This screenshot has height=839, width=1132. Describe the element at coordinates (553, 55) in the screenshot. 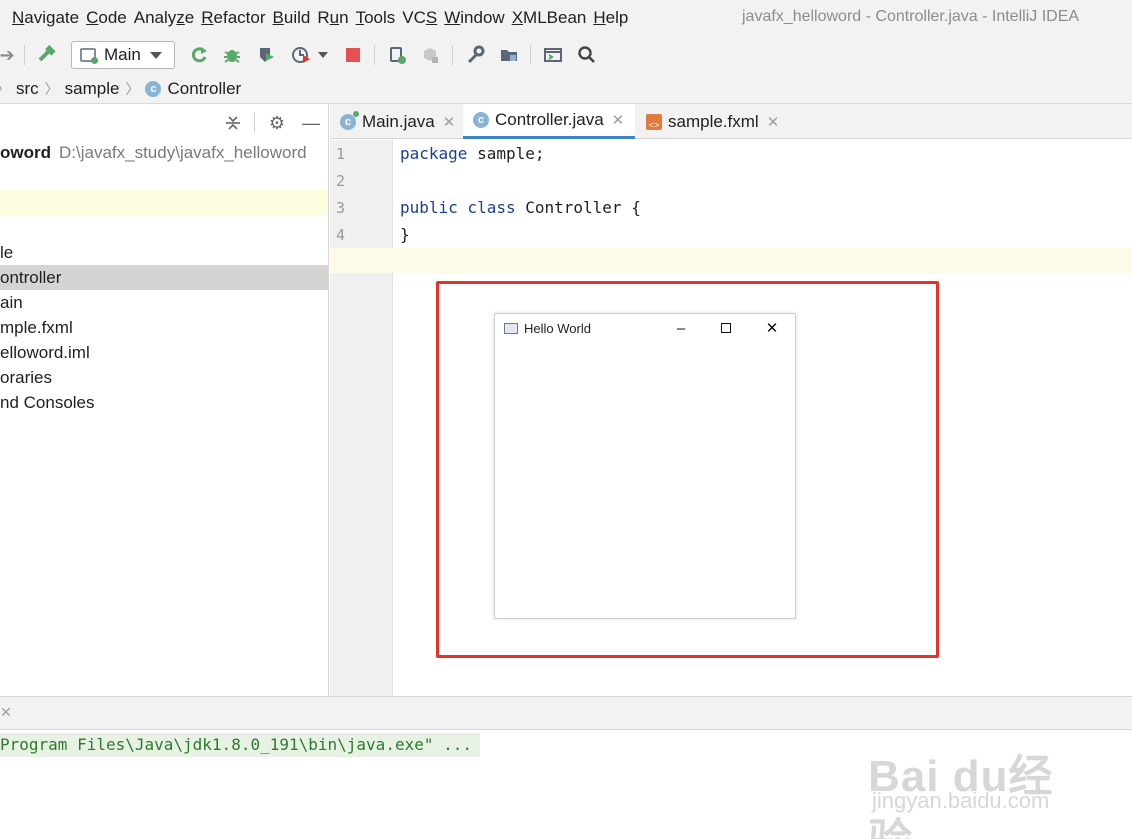

I see `terminal-window-icon` at that location.